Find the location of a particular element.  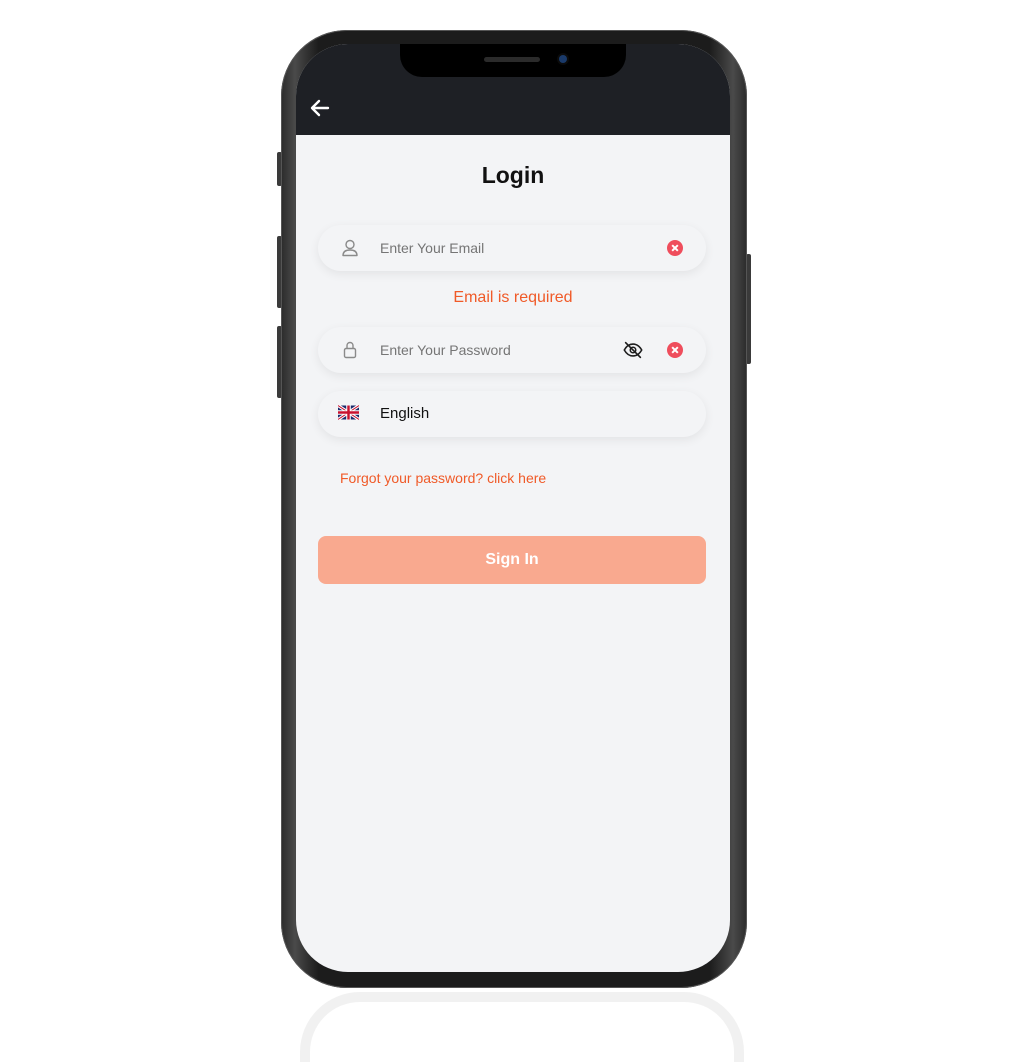

sign-in-button: Sign In is located at coordinates (512, 560).